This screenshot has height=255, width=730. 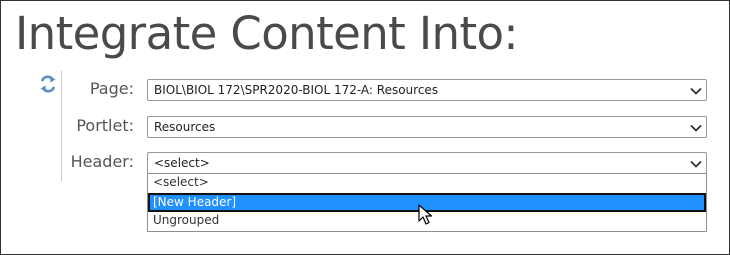 I want to click on portlet-select: Resources, so click(x=427, y=127).